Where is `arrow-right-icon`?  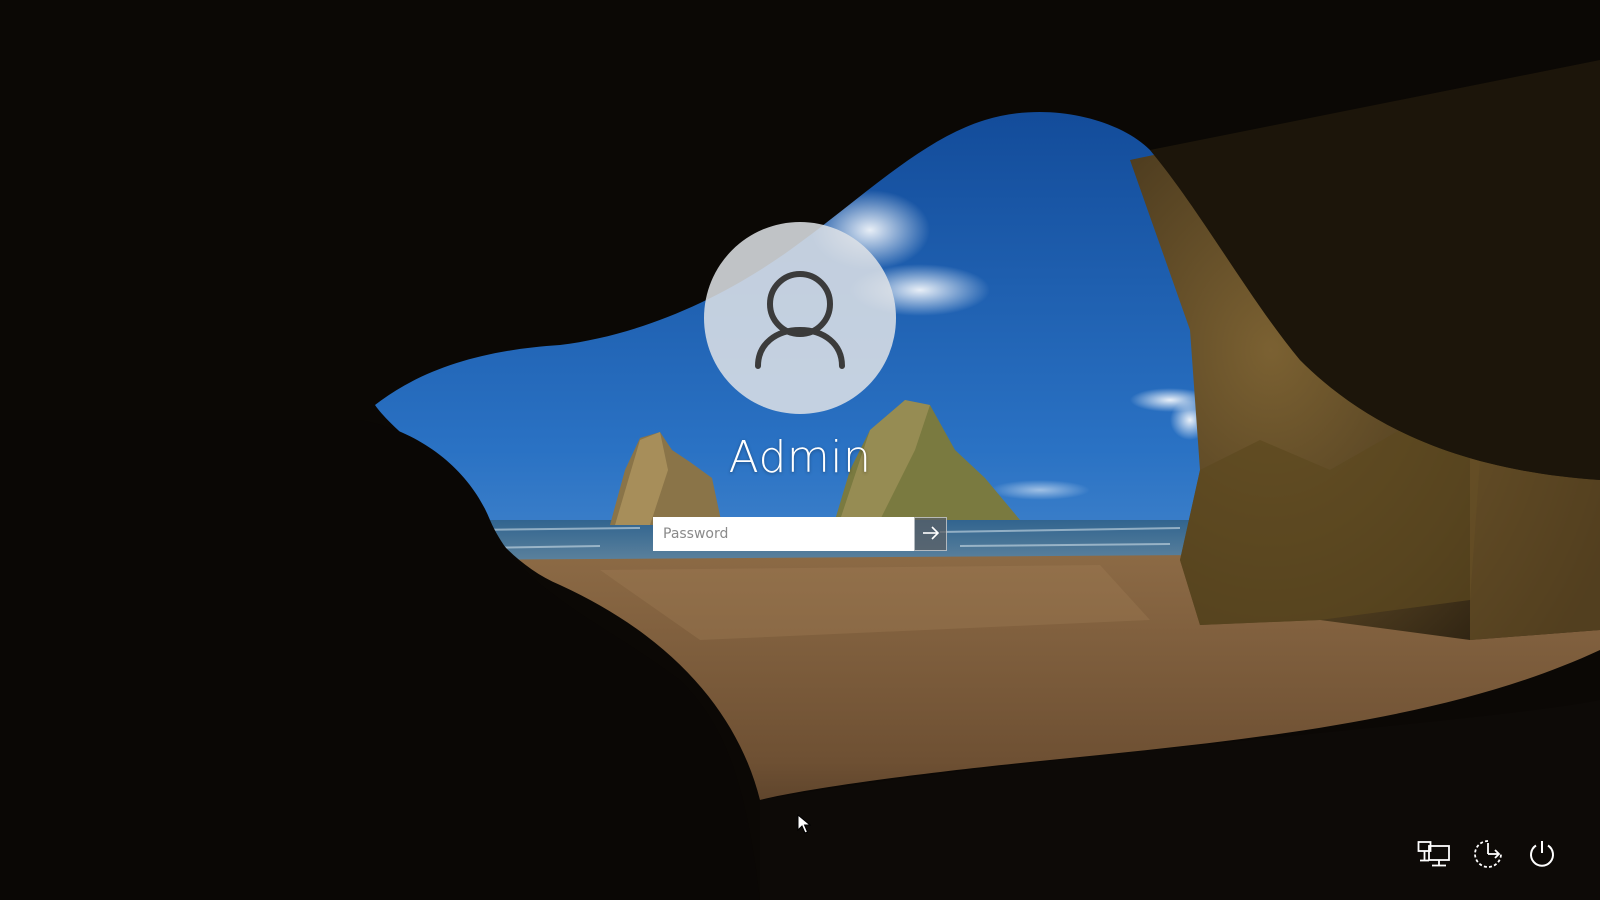 arrow-right-icon is located at coordinates (931, 534).